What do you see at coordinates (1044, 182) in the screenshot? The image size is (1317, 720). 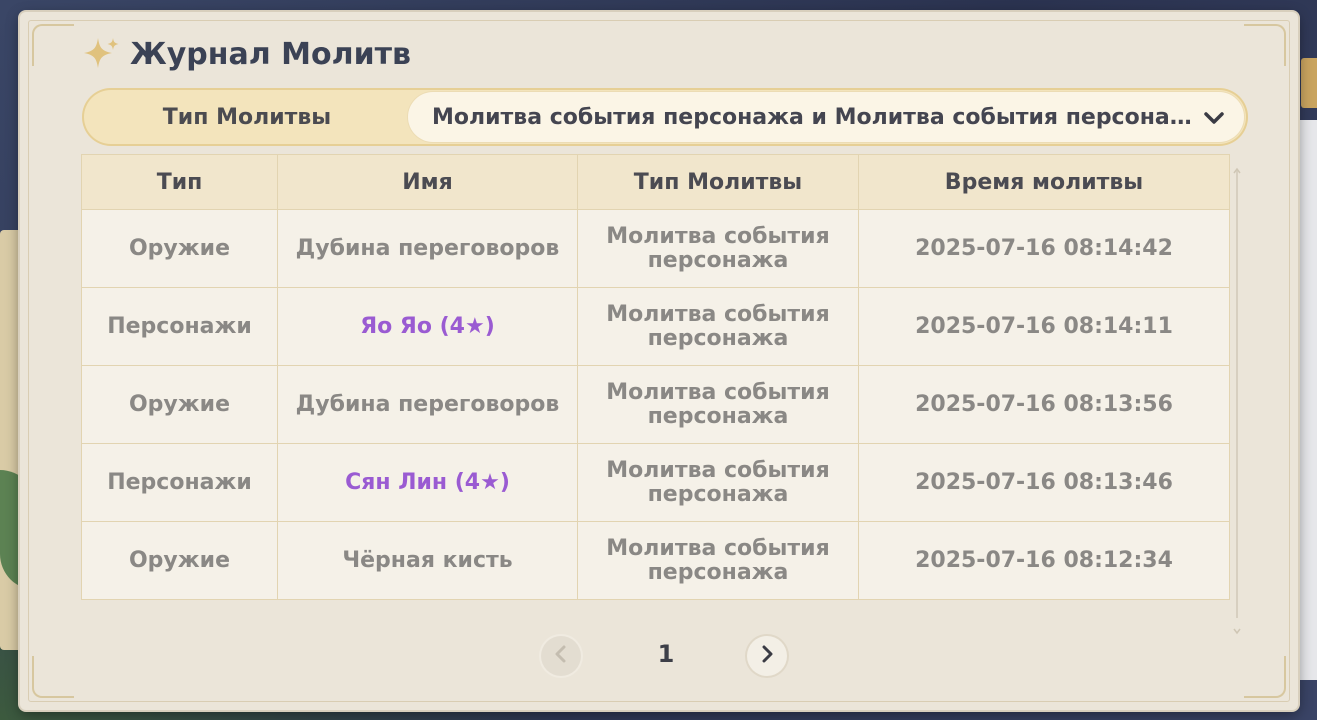 I see `column-header-time: Время молитвы` at bounding box center [1044, 182].